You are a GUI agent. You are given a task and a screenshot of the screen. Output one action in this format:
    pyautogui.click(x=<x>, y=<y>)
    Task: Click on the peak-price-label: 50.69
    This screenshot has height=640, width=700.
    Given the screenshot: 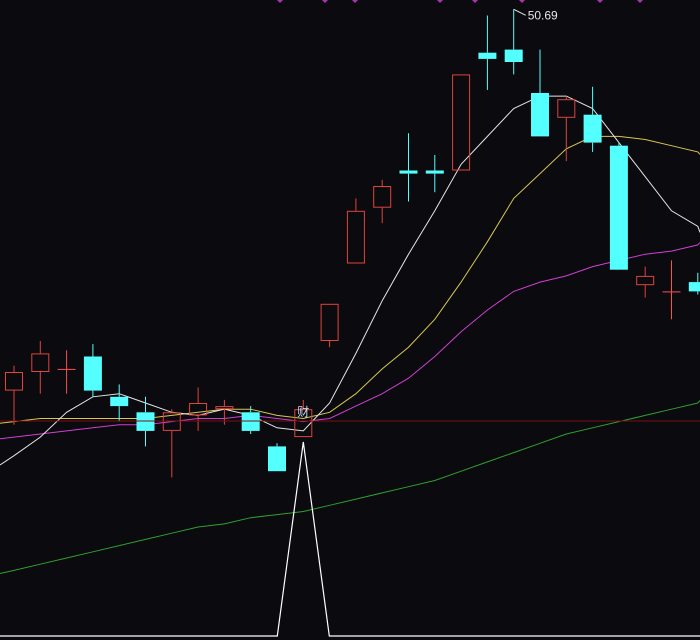 What is the action you would take?
    pyautogui.click(x=543, y=15)
    